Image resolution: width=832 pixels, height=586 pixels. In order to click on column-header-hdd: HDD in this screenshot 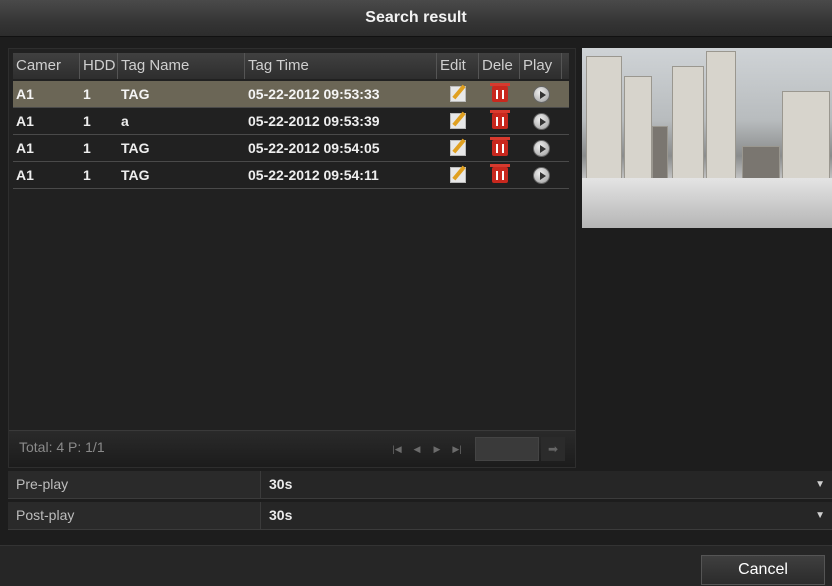, I will do `click(99, 66)`.